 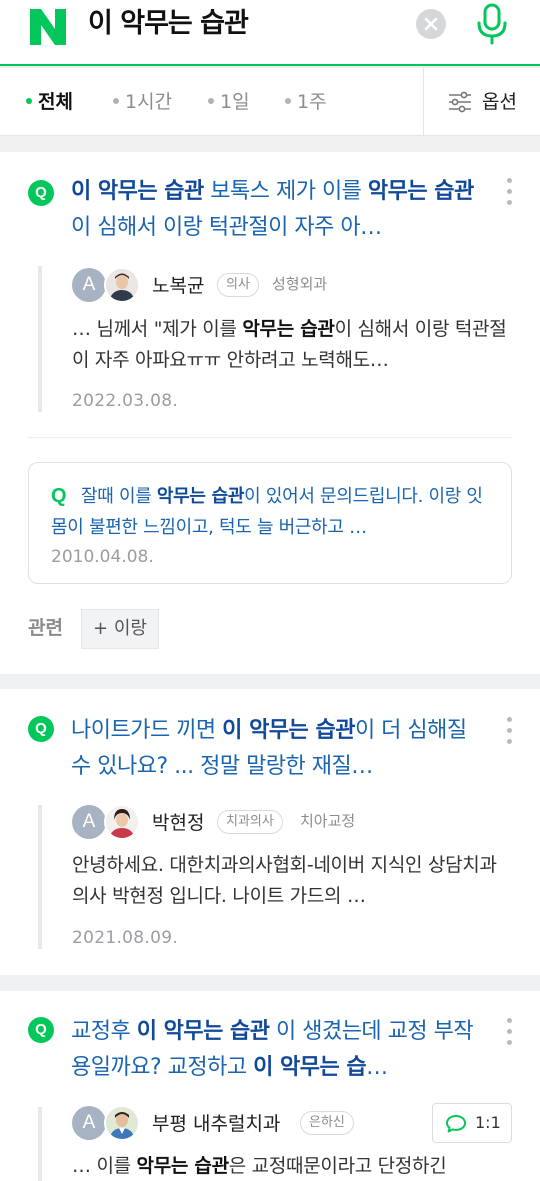 What do you see at coordinates (328, 821) in the screenshot?
I see `author-specialty: 치아교정` at bounding box center [328, 821].